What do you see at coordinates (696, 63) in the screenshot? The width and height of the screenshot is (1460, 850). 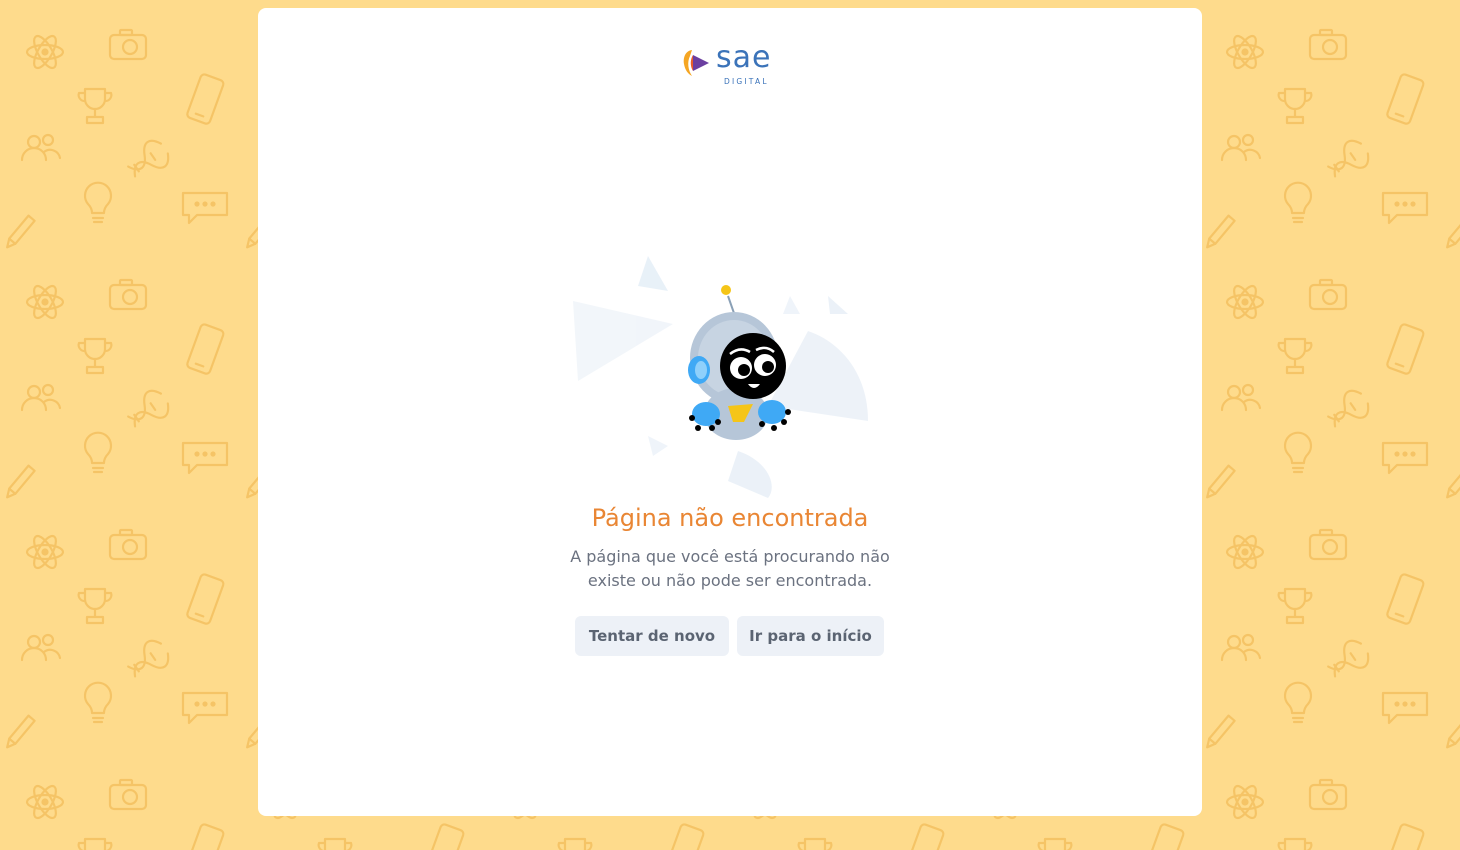 I see `logo-mark-icon` at bounding box center [696, 63].